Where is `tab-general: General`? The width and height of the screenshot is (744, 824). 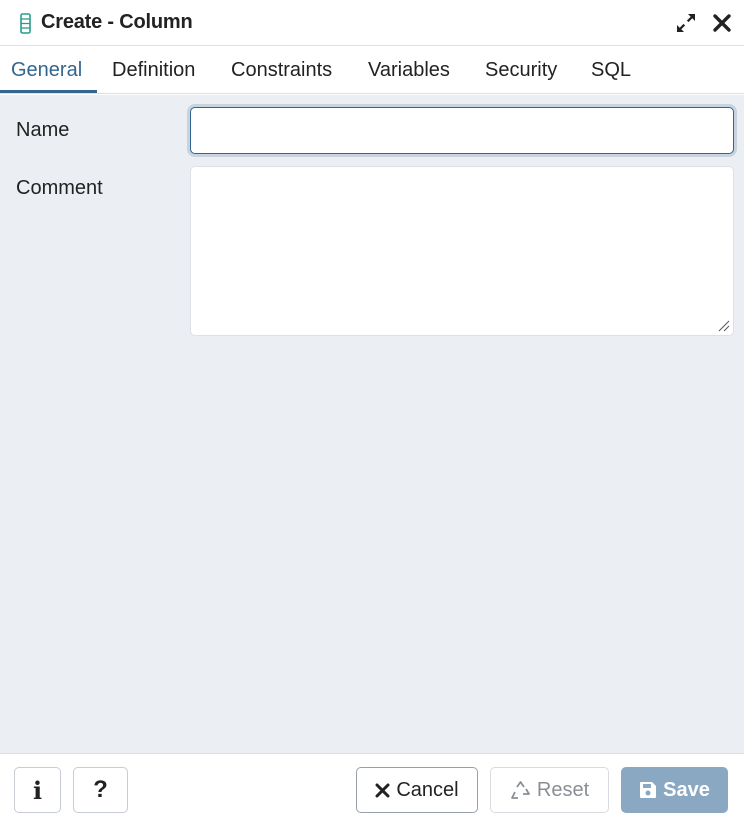
tab-general: General is located at coordinates (46, 69).